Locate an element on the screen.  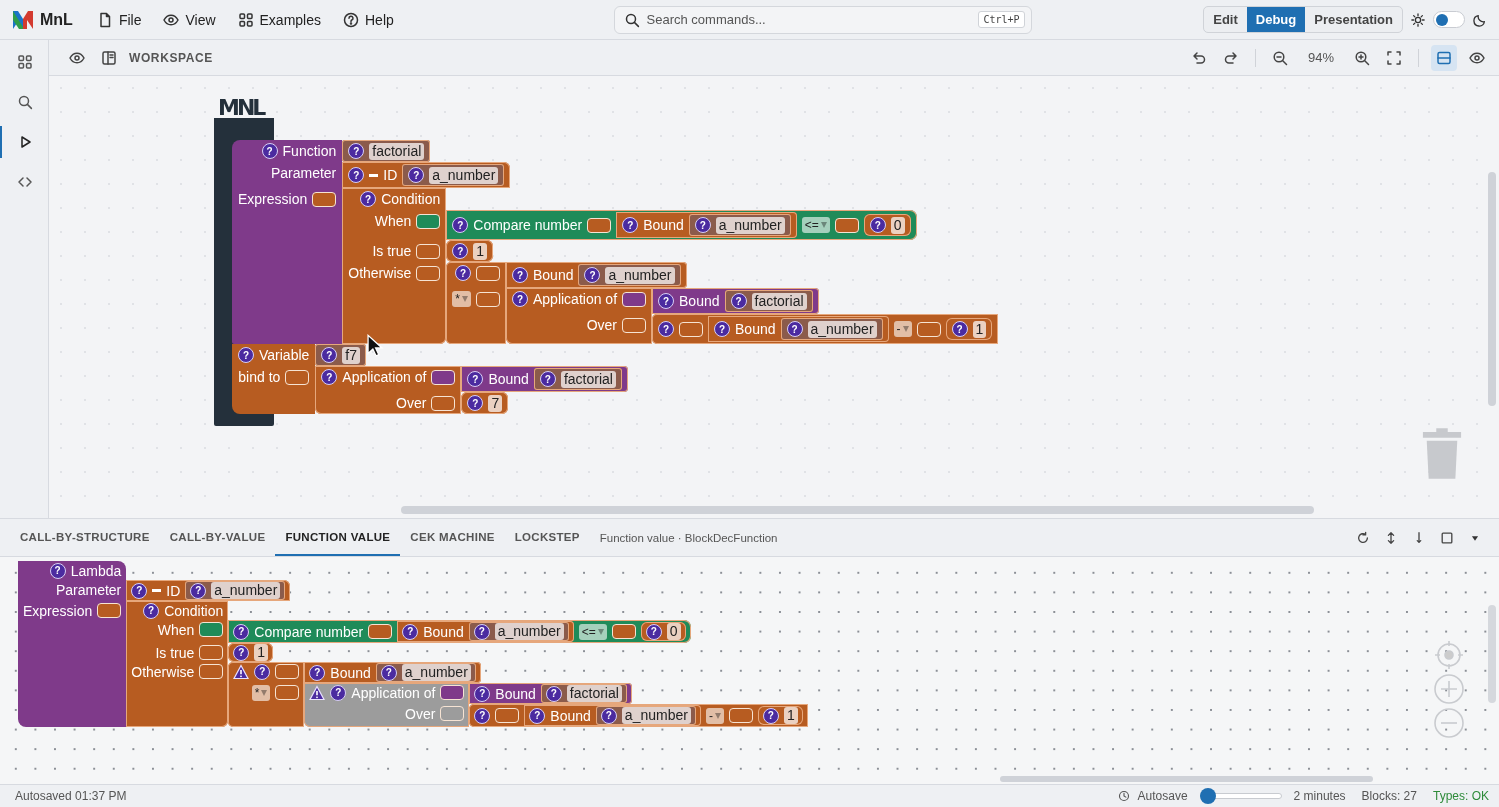
layout-button is located at coordinates (1444, 57).